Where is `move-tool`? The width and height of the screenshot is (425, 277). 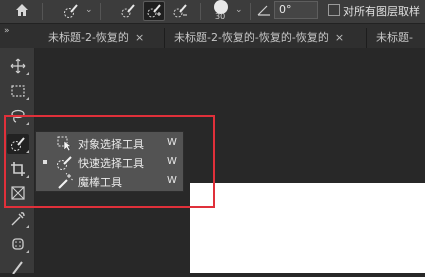
move-tool is located at coordinates (18, 66).